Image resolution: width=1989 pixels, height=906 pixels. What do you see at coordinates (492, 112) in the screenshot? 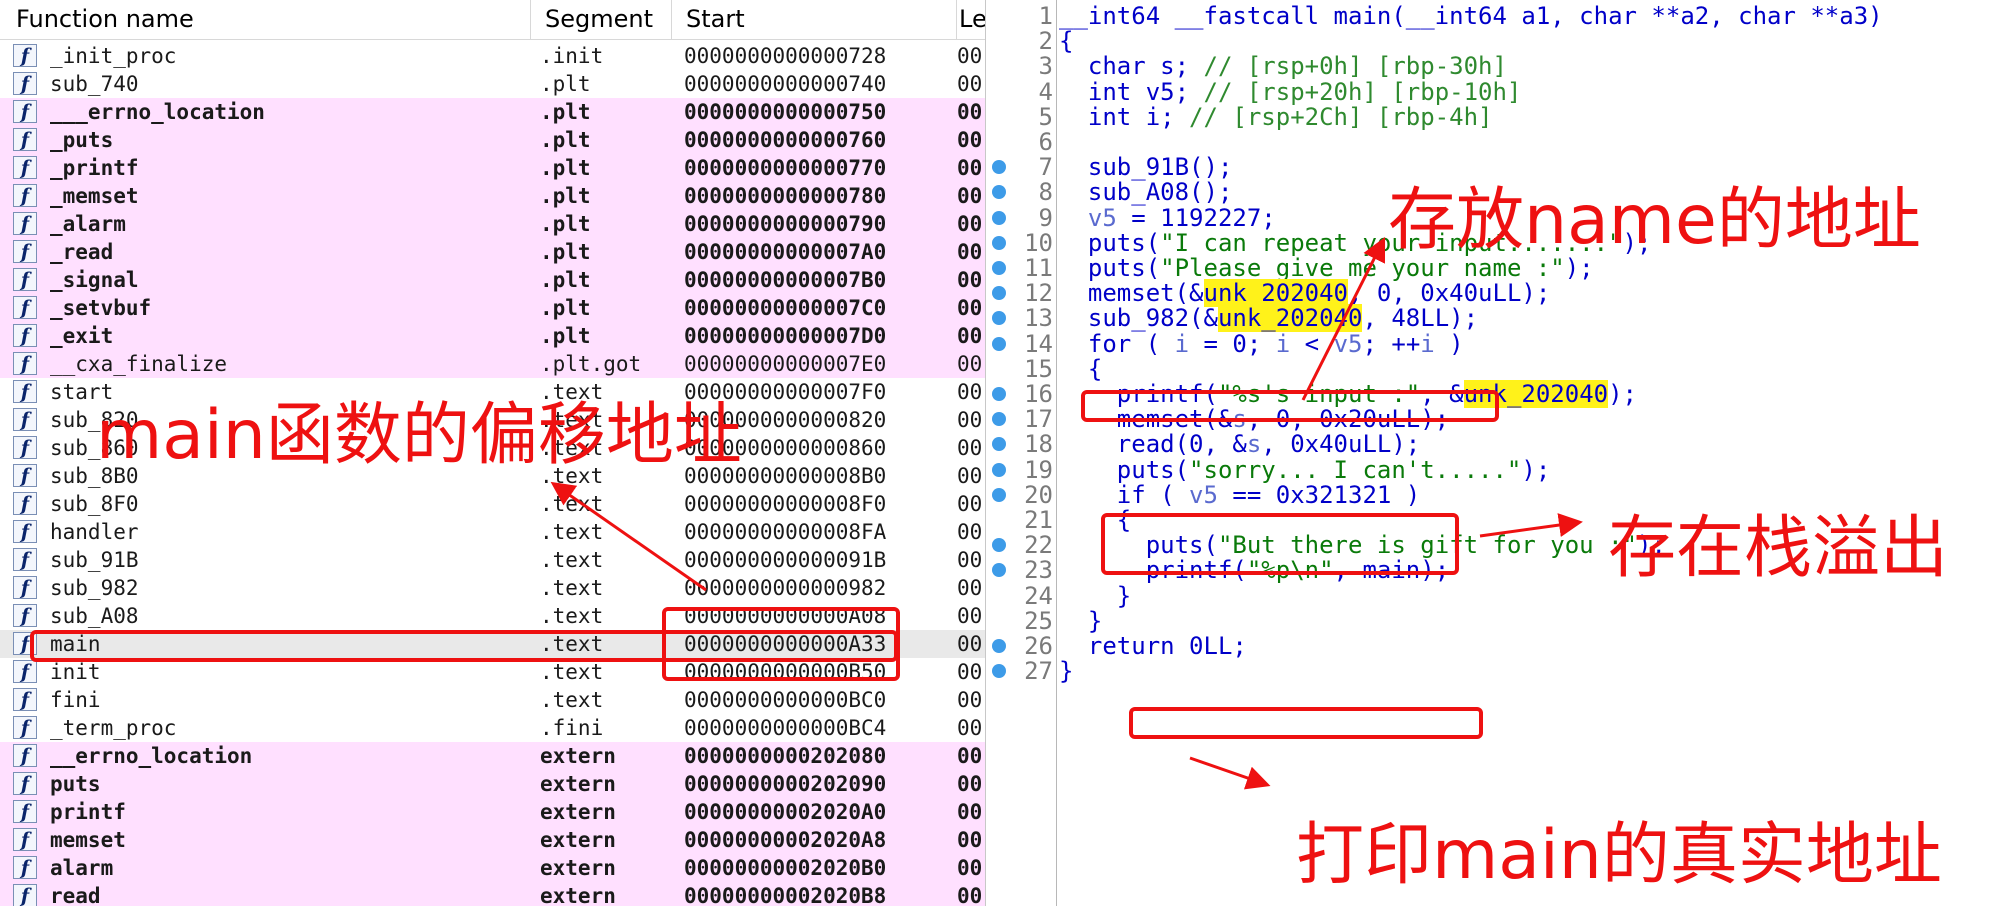
I see `function-row: f ___errno_location .plt 0000000000000750 00` at bounding box center [492, 112].